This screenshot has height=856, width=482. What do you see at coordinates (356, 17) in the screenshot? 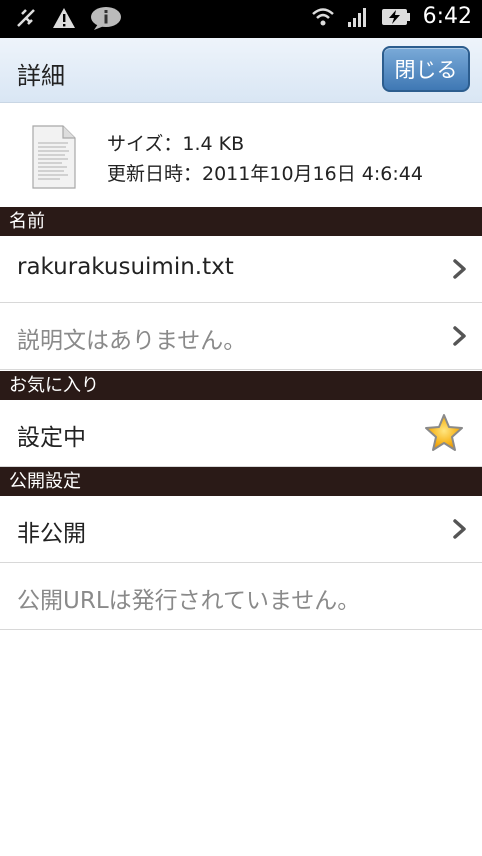
I see `signal-icon` at bounding box center [356, 17].